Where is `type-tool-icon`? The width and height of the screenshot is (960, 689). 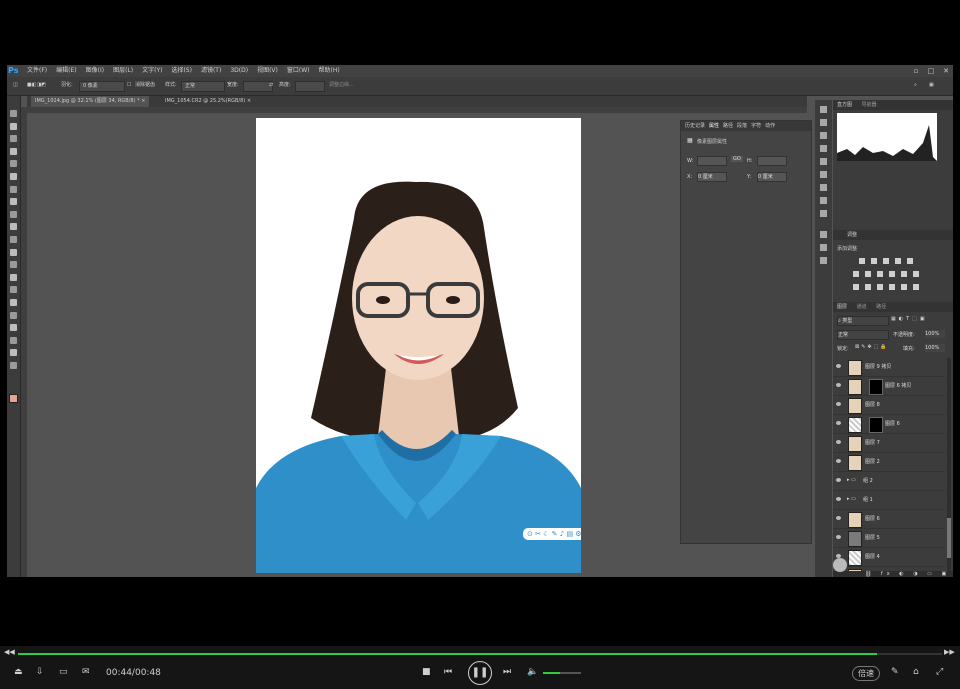 type-tool-icon is located at coordinates (13, 302).